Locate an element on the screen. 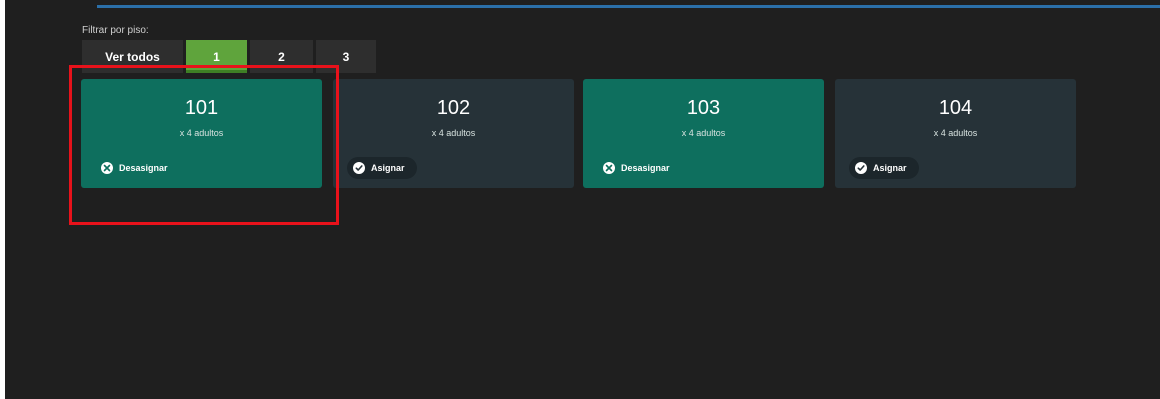  room-number: 104 is located at coordinates (955, 108).